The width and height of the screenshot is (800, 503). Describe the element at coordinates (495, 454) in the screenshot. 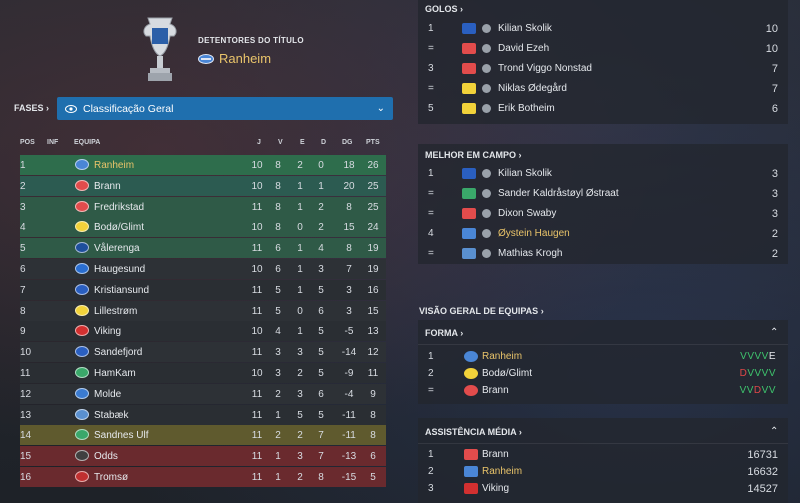

I see `attendance-team-name: Brann` at that location.